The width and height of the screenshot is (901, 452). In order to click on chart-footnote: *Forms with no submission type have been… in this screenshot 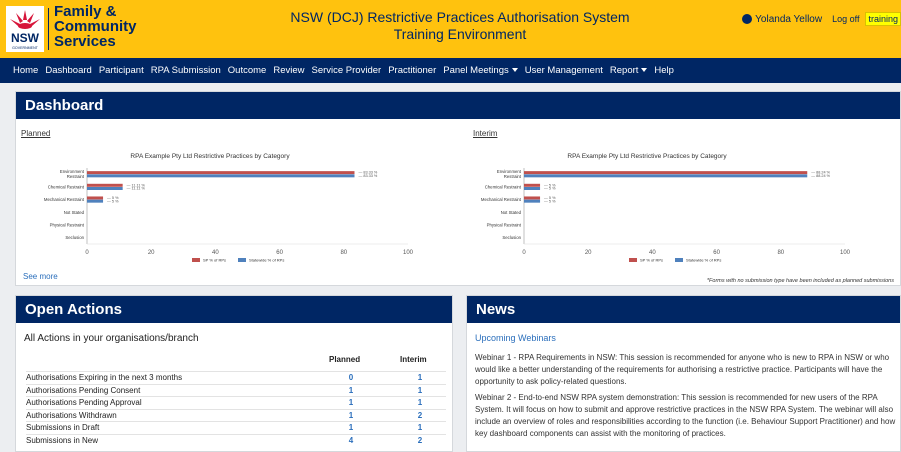, I will do `click(800, 281)`.